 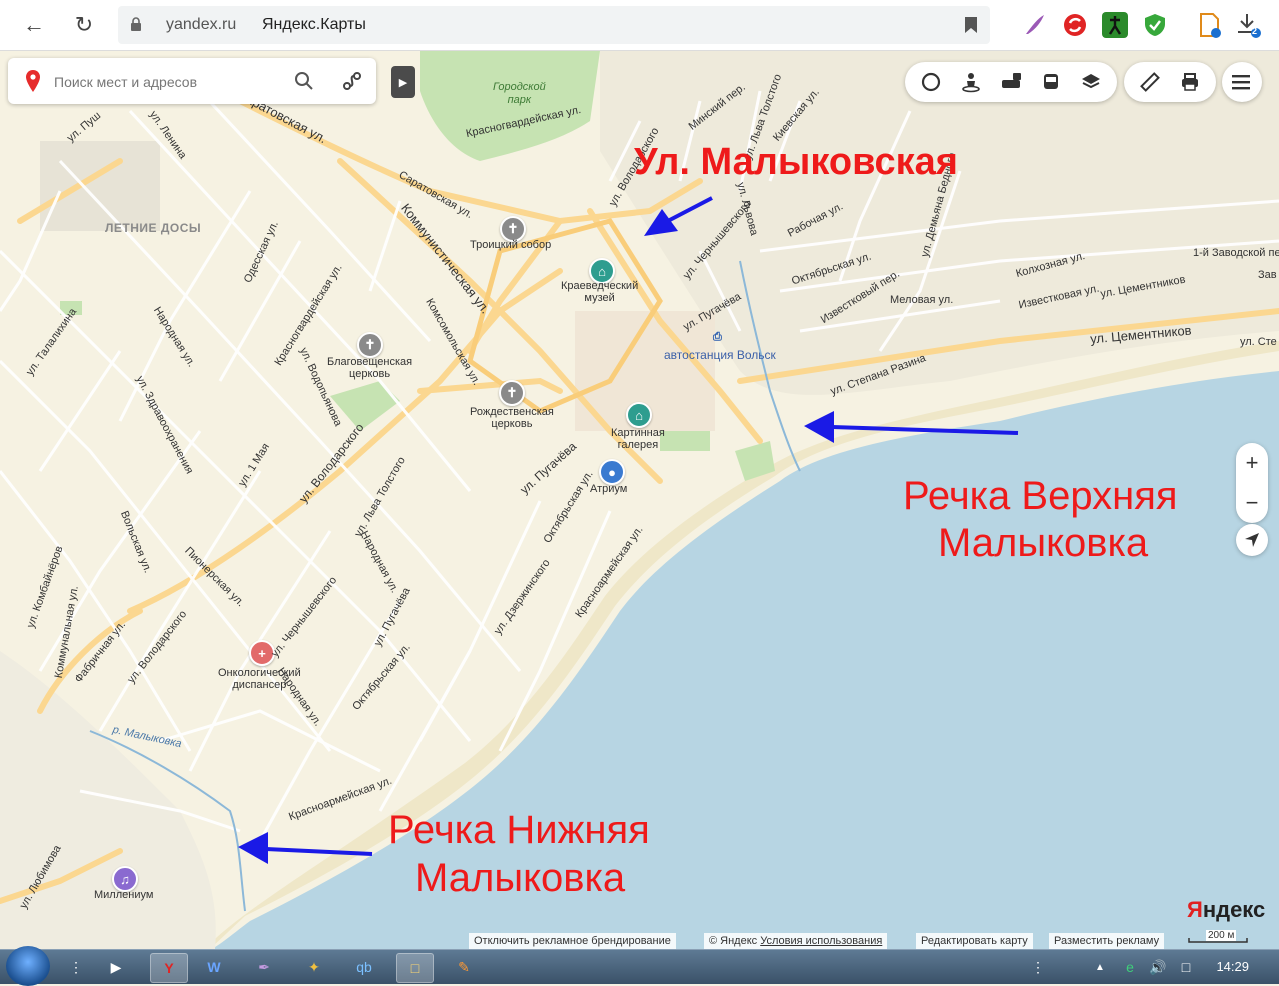 I want to click on yandex-maps-pin-icon, so click(x=33, y=81).